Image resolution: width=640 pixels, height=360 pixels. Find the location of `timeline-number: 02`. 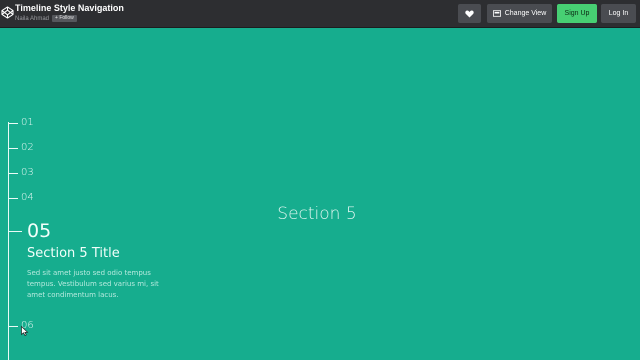

timeline-number: 02 is located at coordinates (27, 147).